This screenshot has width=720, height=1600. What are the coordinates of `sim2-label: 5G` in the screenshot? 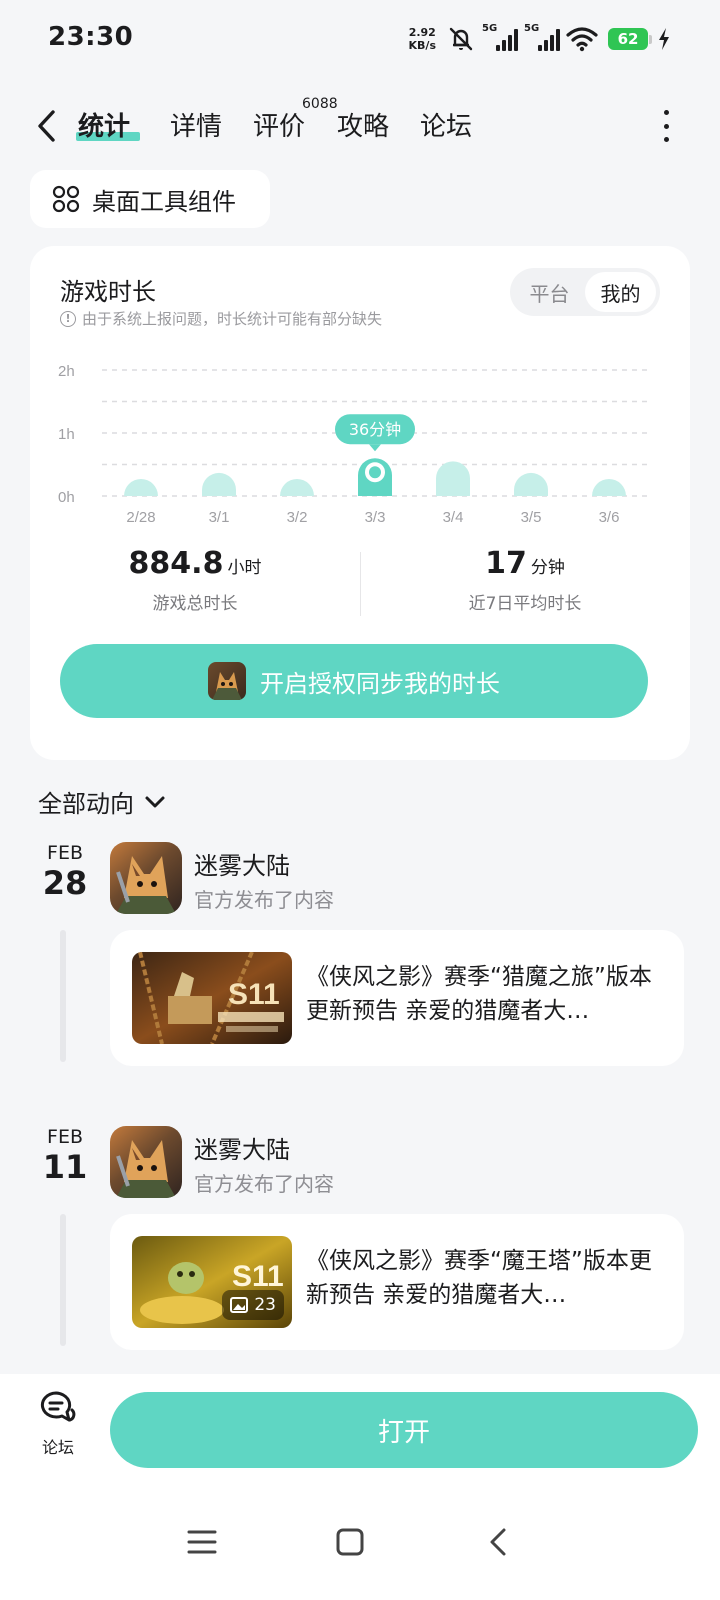 It's located at (532, 28).